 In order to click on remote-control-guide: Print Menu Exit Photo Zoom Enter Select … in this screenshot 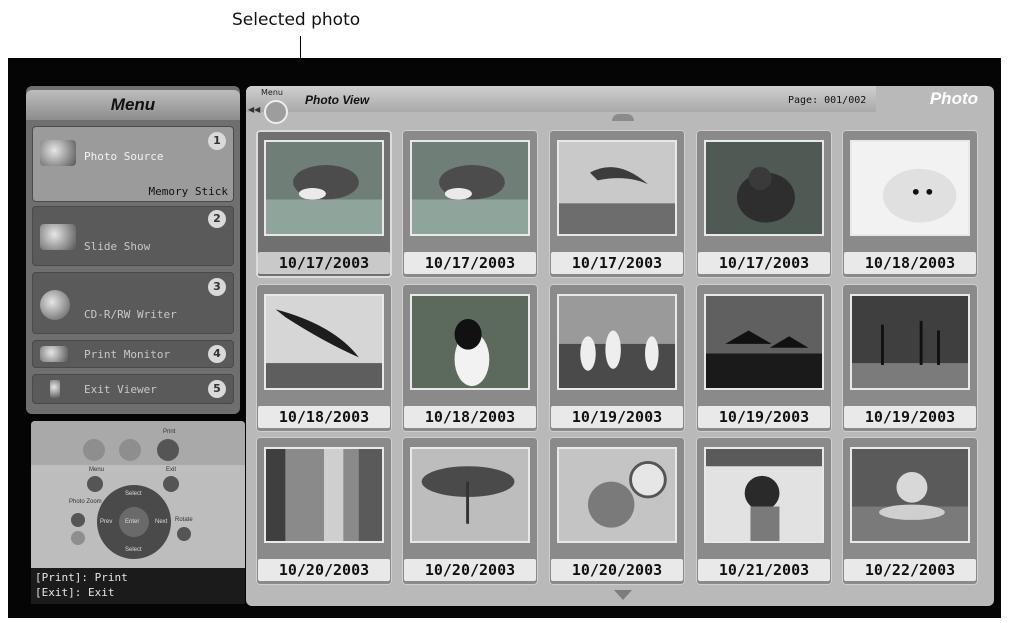, I will do `click(138, 512)`.